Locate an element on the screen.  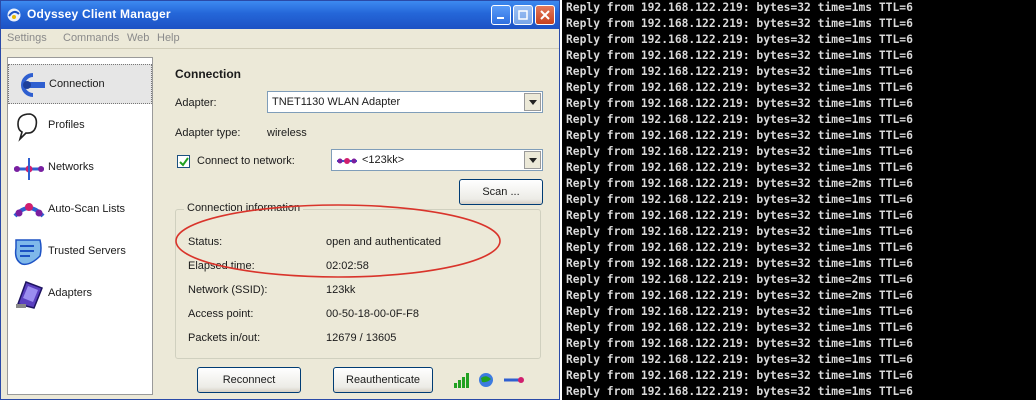
adapters-icon is located at coordinates (29, 294).